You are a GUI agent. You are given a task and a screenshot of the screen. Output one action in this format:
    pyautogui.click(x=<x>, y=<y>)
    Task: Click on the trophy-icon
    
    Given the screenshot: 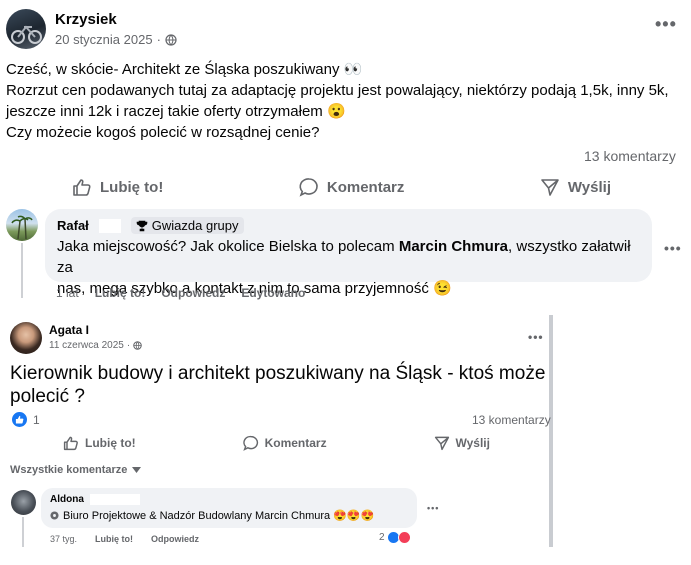 What is the action you would take?
    pyautogui.click(x=142, y=225)
    